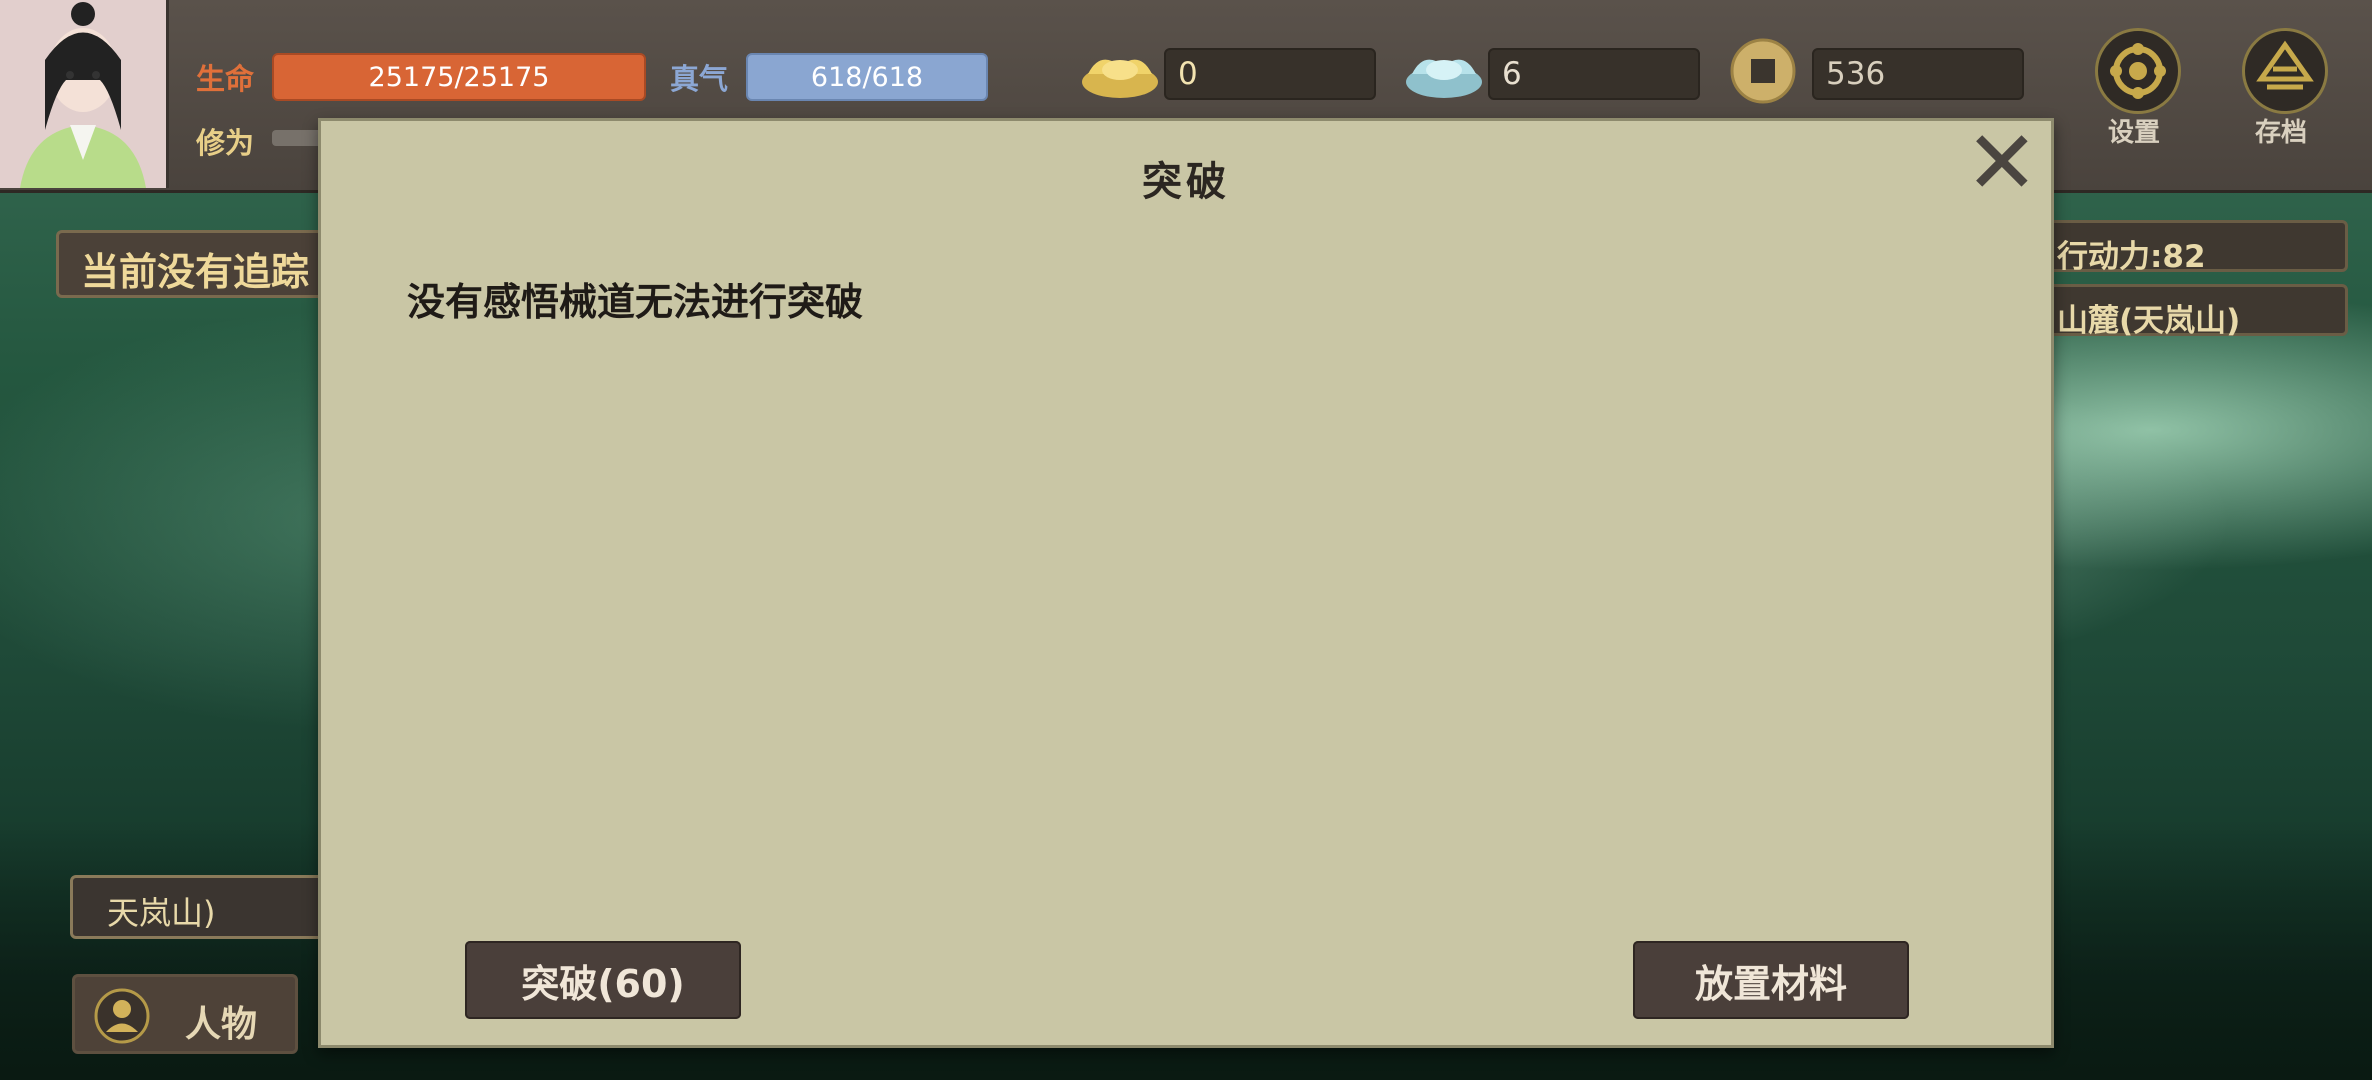  I want to click on gold-ingot-icon, so click(1120, 78).